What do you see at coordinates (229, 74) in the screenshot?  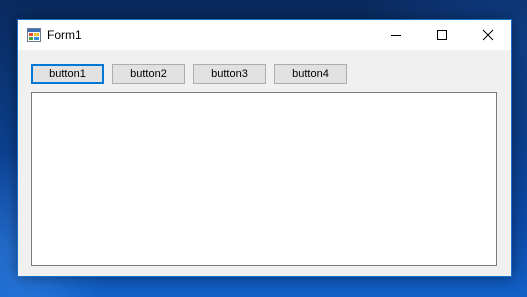 I see `button3: button3` at bounding box center [229, 74].